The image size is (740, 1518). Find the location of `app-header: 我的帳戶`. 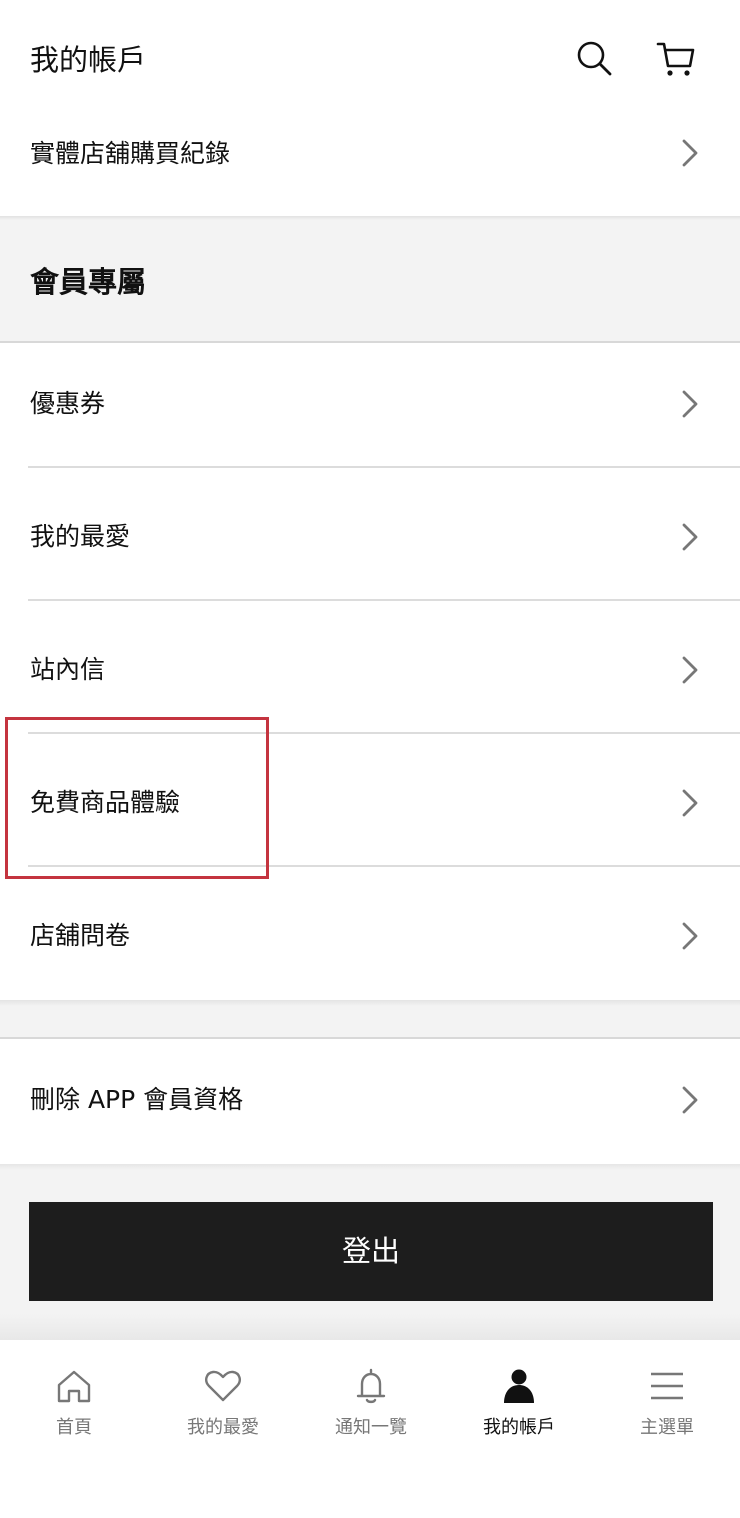

app-header: 我的帳戶 is located at coordinates (370, 55).